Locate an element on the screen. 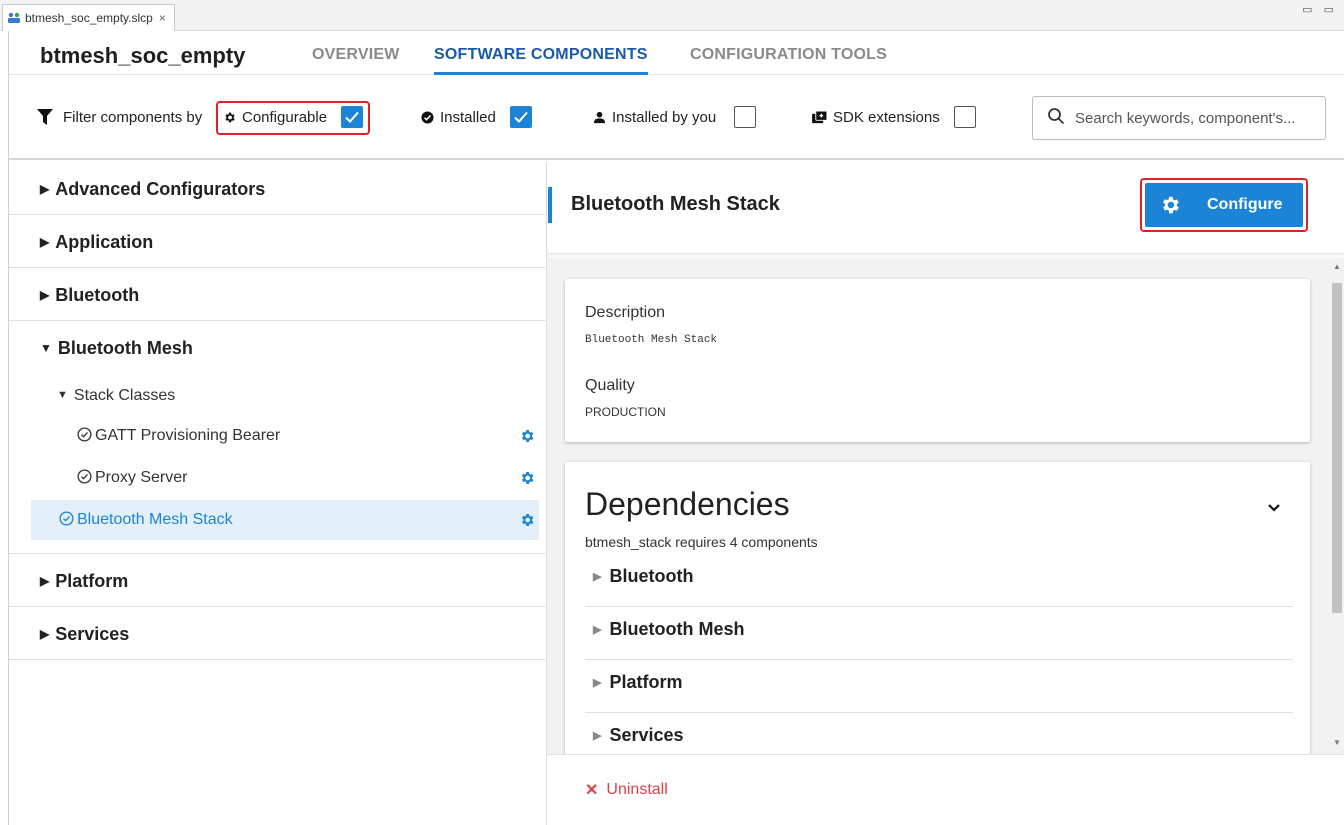  sdk-extensions-filter-label: SDK extensions is located at coordinates (876, 117).